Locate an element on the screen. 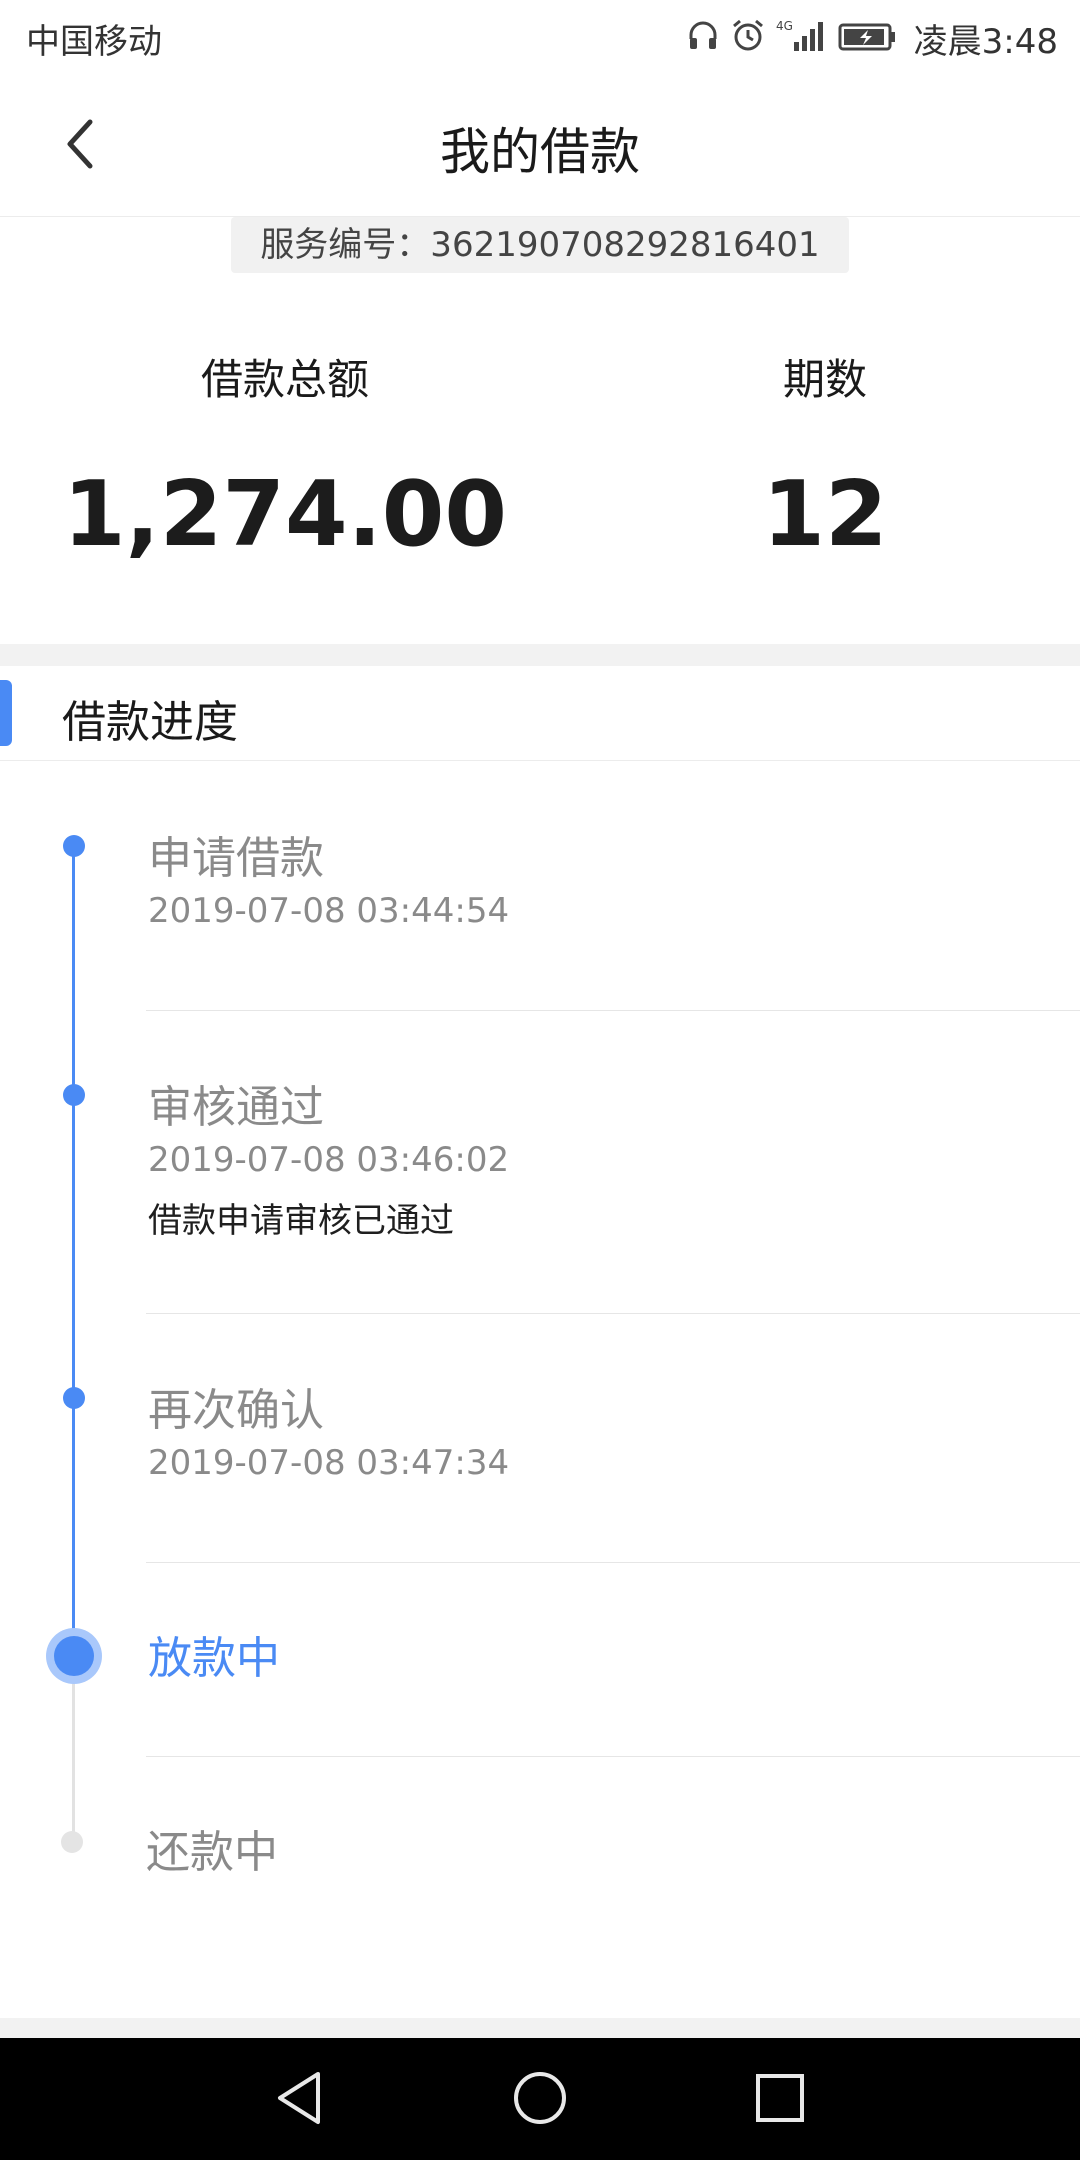 This screenshot has height=2160, width=1080. timeline-line-complete is located at coordinates (73, 1251).